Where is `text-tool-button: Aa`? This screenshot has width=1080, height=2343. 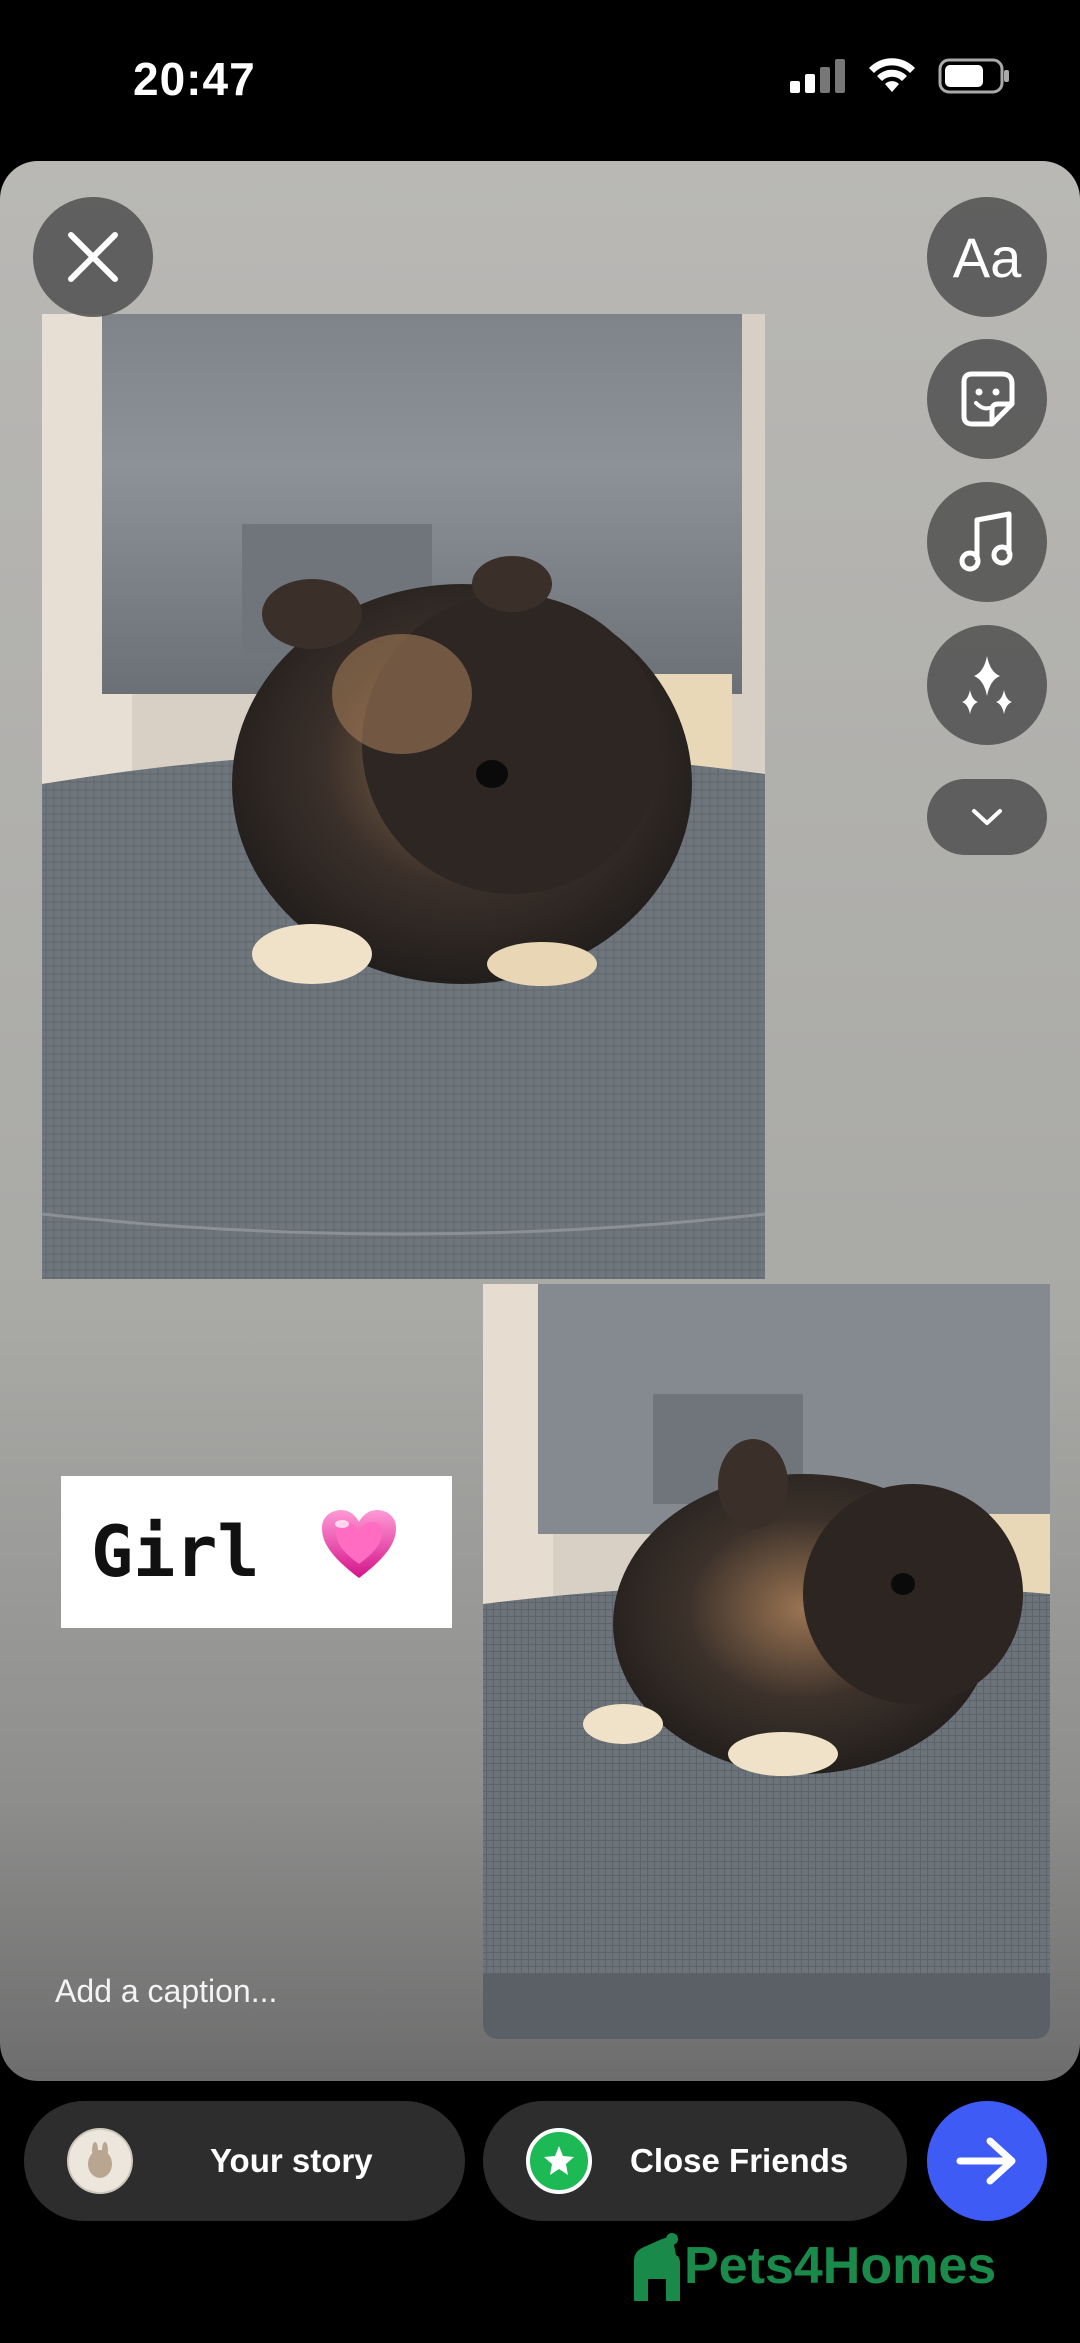
text-tool-button: Aa is located at coordinates (987, 257).